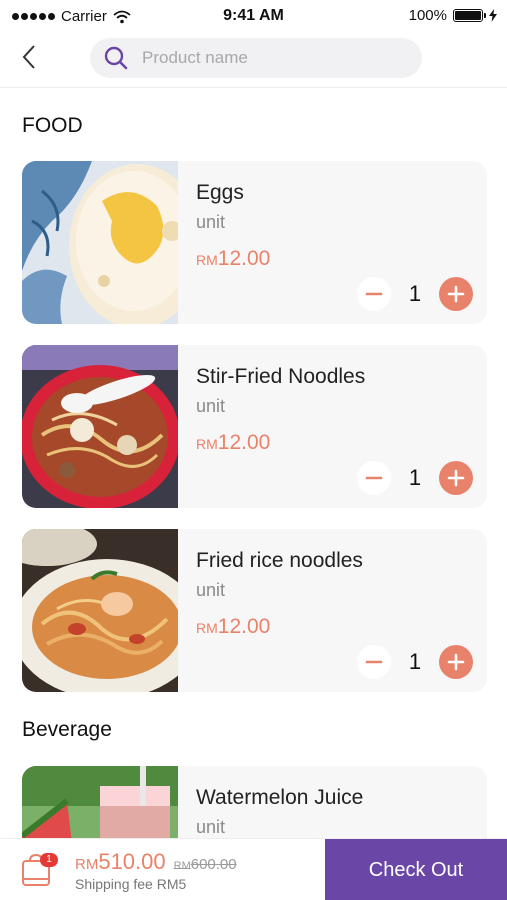 The image size is (507, 900). I want to click on section-title-beverage: Beverage, so click(67, 729).